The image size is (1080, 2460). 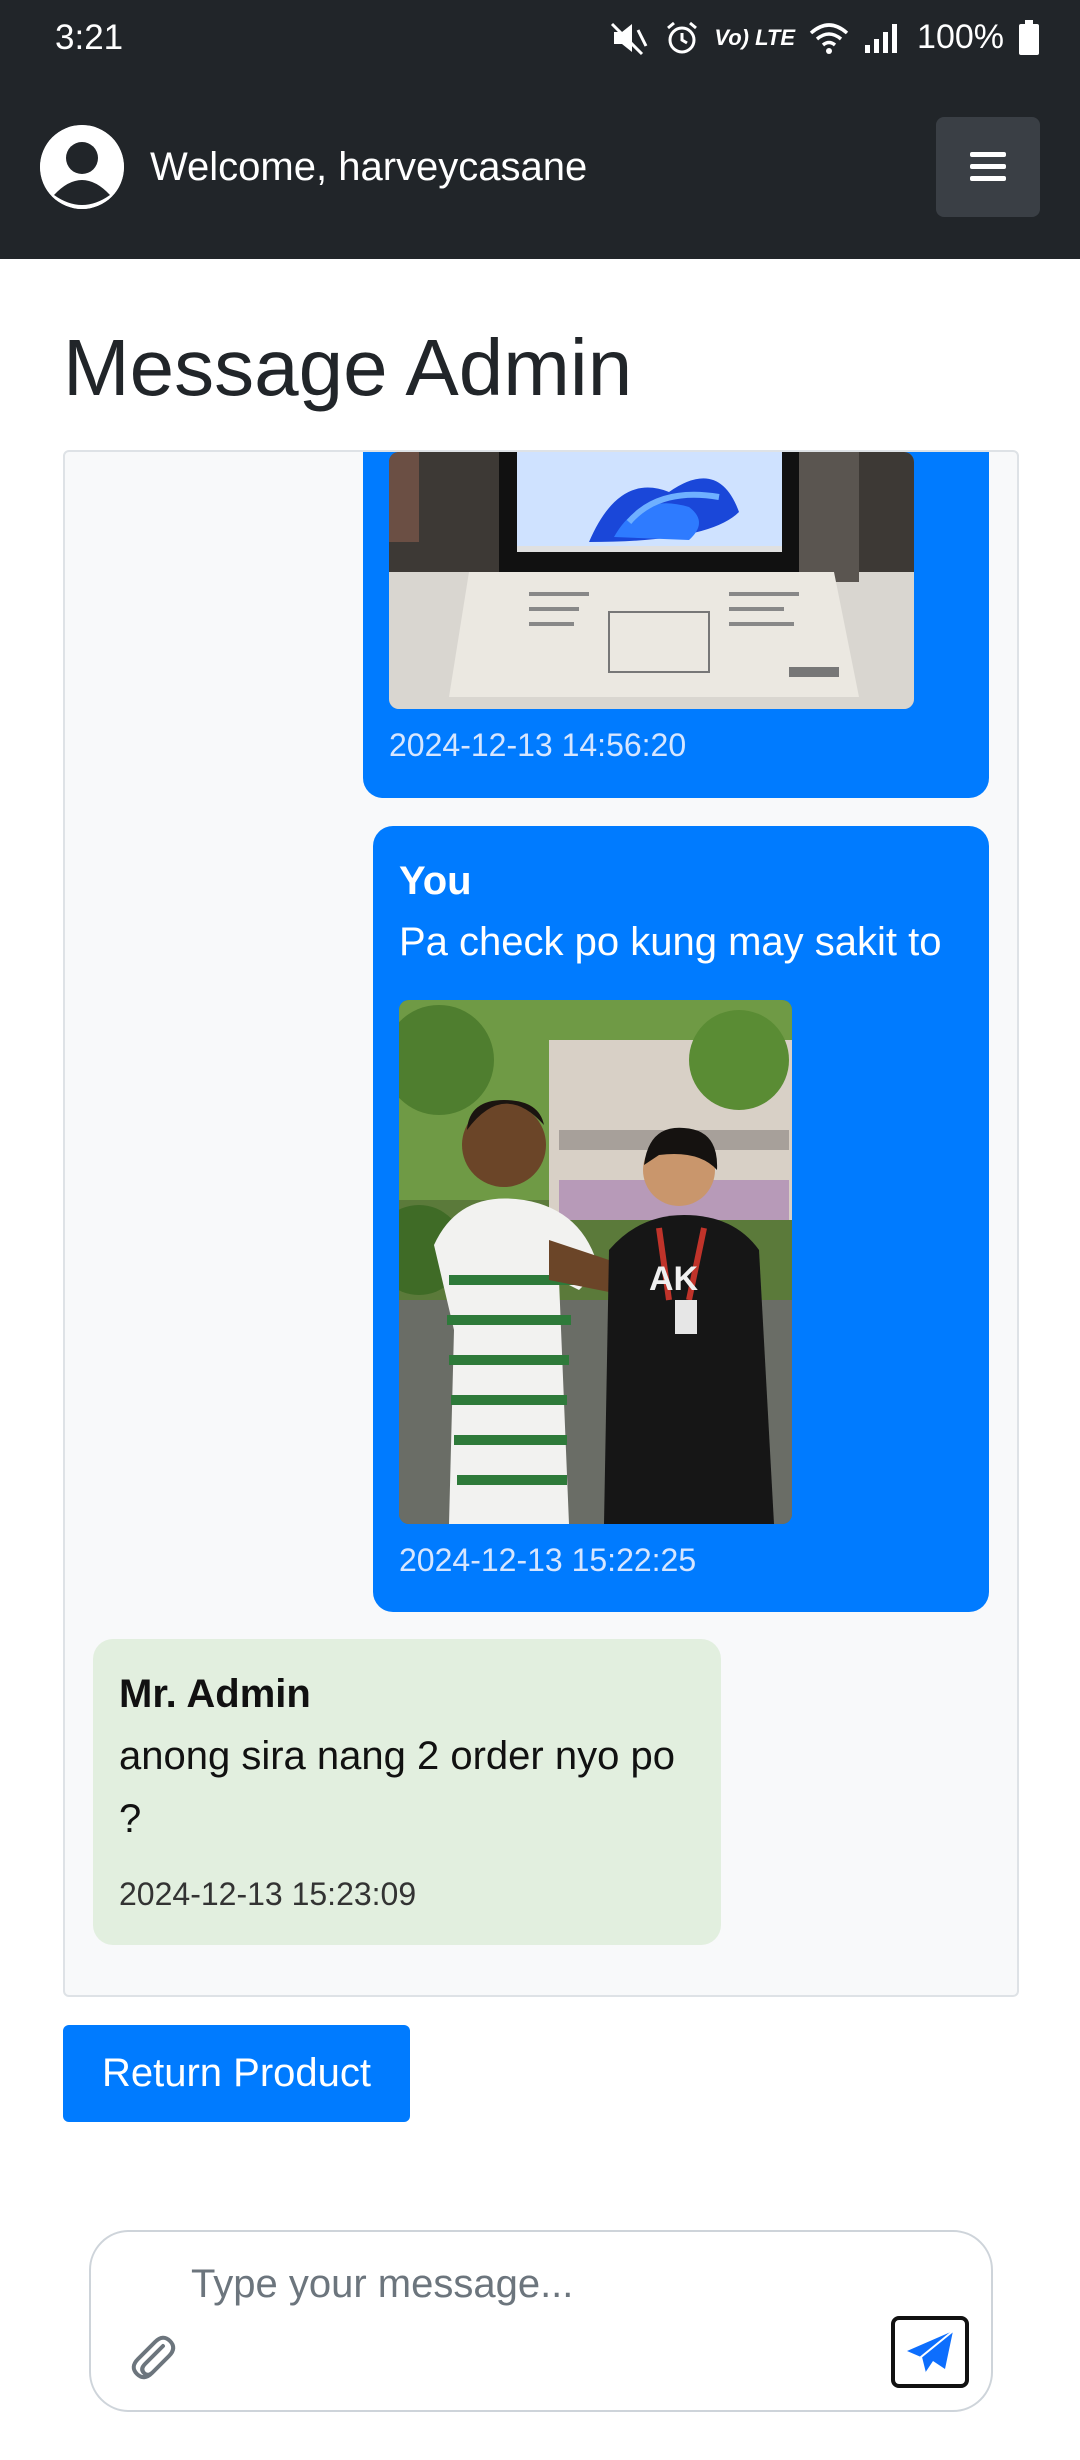 I want to click on people-photo: AK, so click(x=595, y=1262).